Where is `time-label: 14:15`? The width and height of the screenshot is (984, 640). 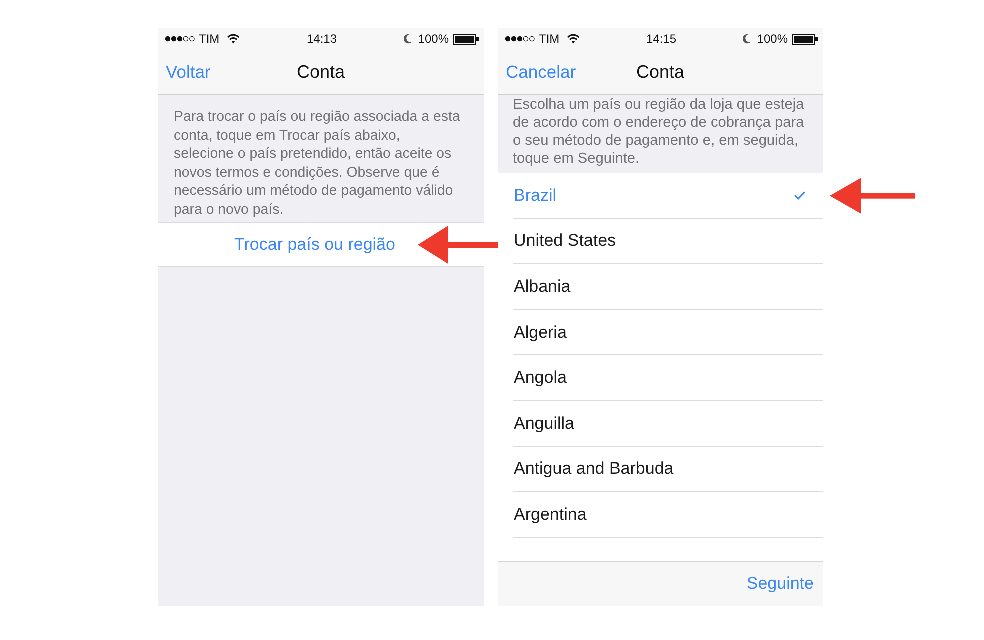
time-label: 14:15 is located at coordinates (661, 39).